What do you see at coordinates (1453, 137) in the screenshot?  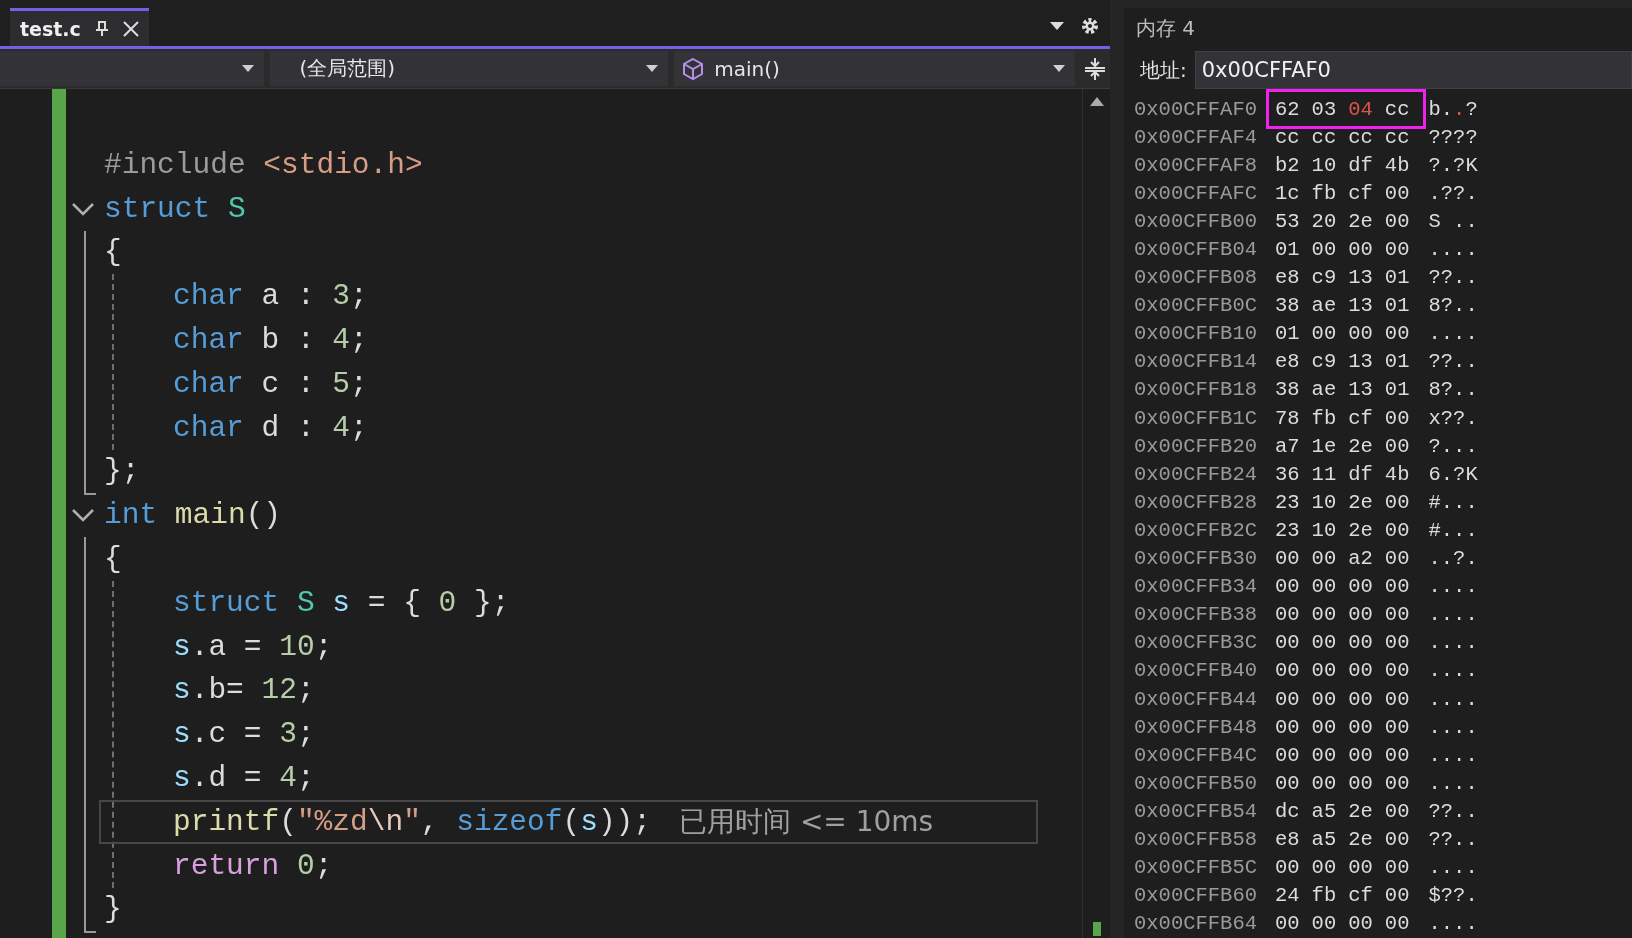 I see `memory-ascii: ????` at bounding box center [1453, 137].